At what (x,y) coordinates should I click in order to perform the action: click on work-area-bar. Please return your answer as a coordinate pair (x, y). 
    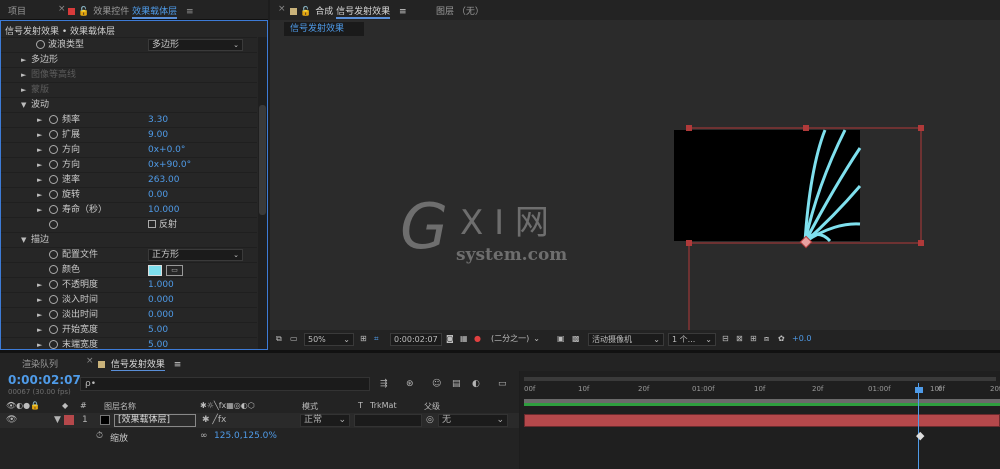
    Looking at the image, I should click on (760, 379).